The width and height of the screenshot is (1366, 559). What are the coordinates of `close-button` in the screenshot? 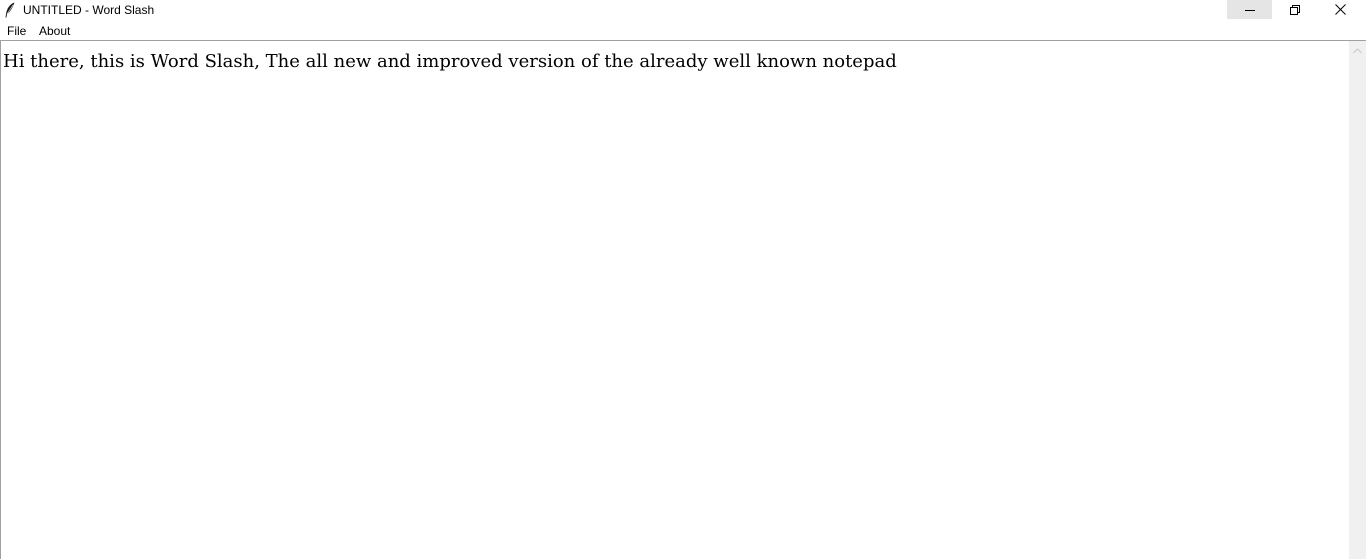 It's located at (1340, 9).